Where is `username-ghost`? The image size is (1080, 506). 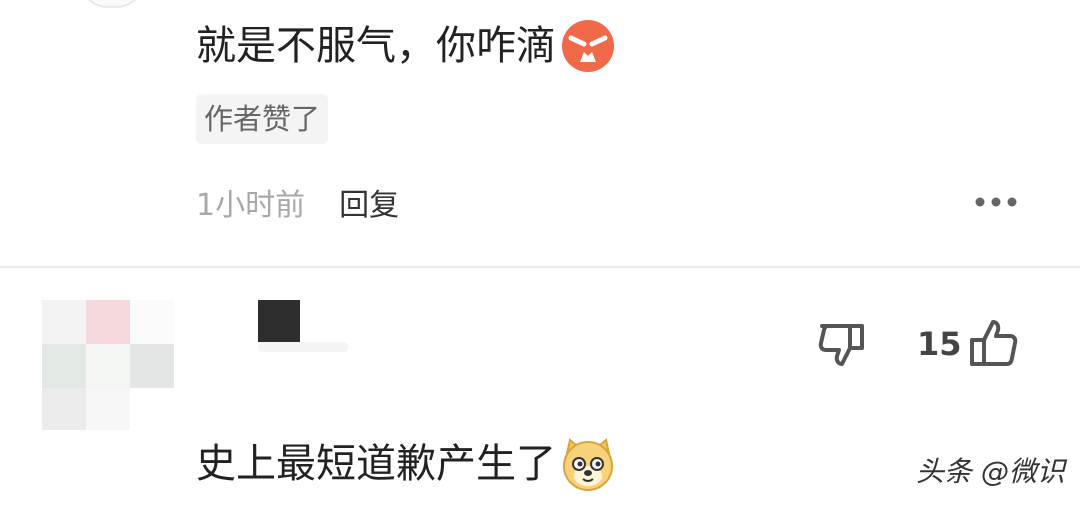
username-ghost is located at coordinates (303, 347).